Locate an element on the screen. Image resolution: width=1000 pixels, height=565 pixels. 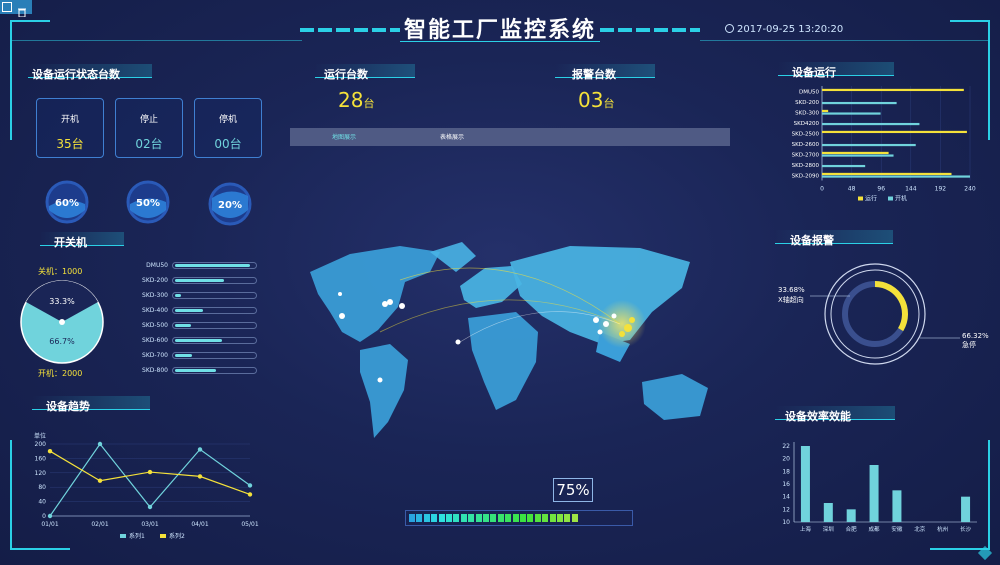
x-tick-label: 240 is located at coordinates (970, 189).